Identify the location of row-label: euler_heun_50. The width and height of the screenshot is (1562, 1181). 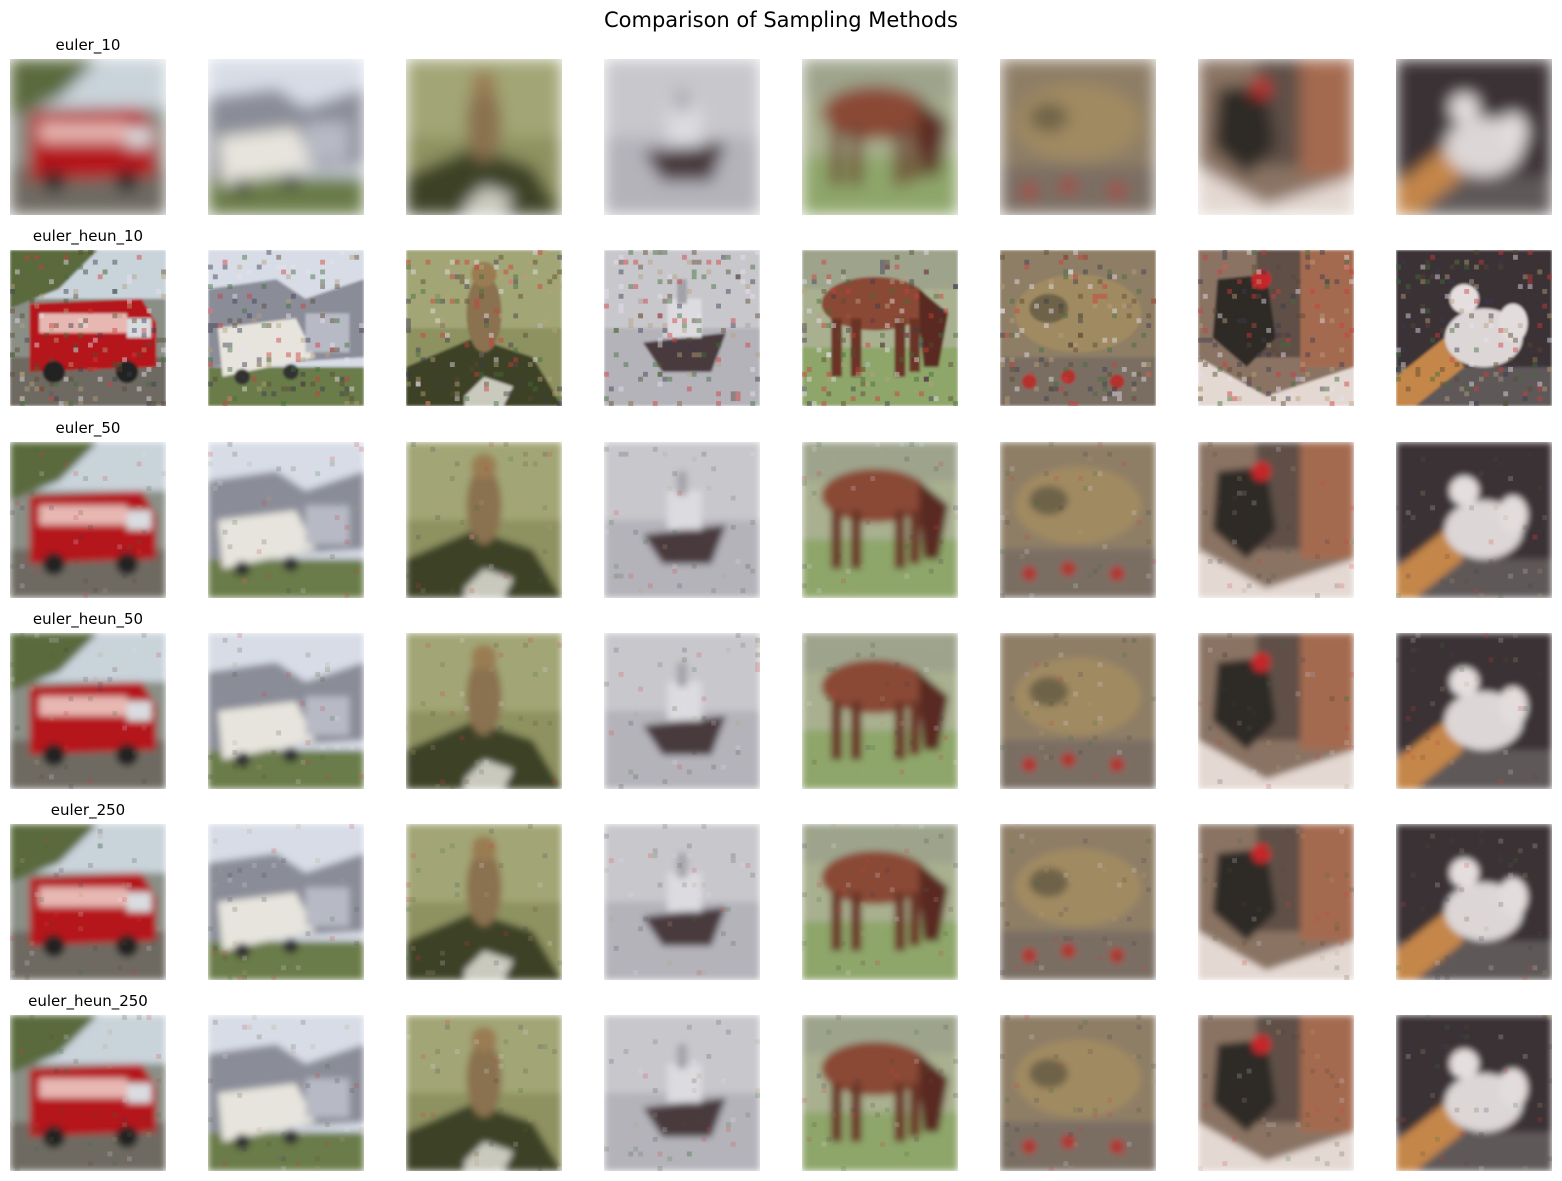
(88, 619).